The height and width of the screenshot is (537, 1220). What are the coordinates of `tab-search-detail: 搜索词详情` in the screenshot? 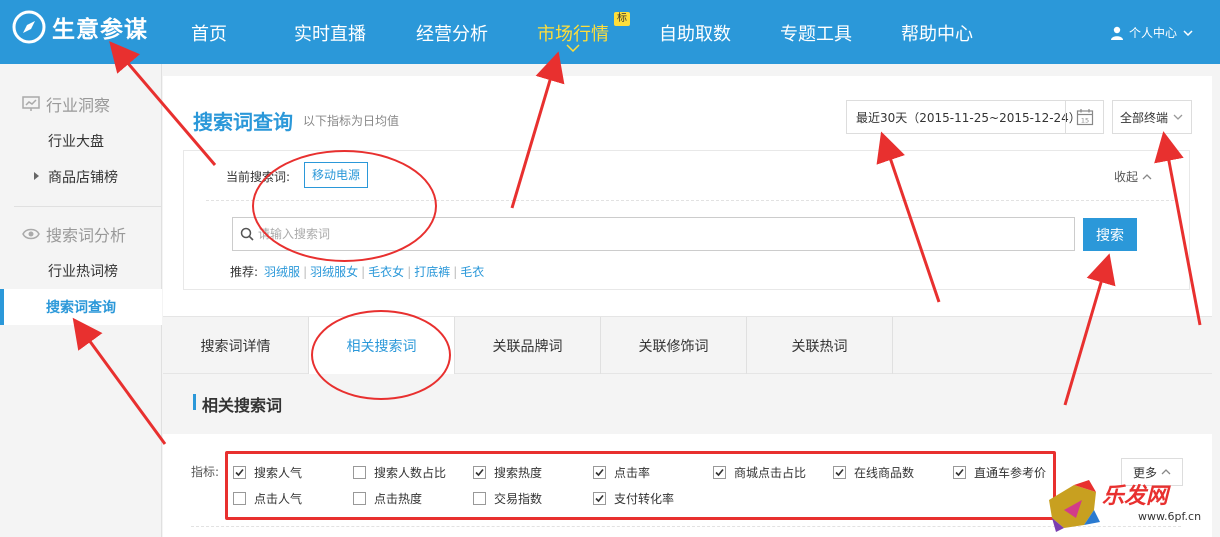 It's located at (236, 345).